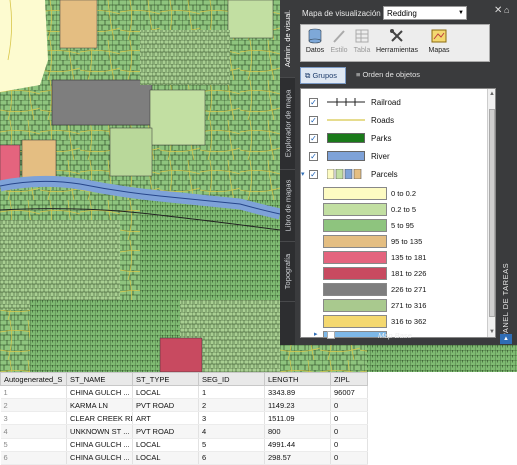 Image resolution: width=517 pixels, height=465 pixels. Describe the element at coordinates (231, 379) in the screenshot. I see `column-header: SEG_ID` at that location.